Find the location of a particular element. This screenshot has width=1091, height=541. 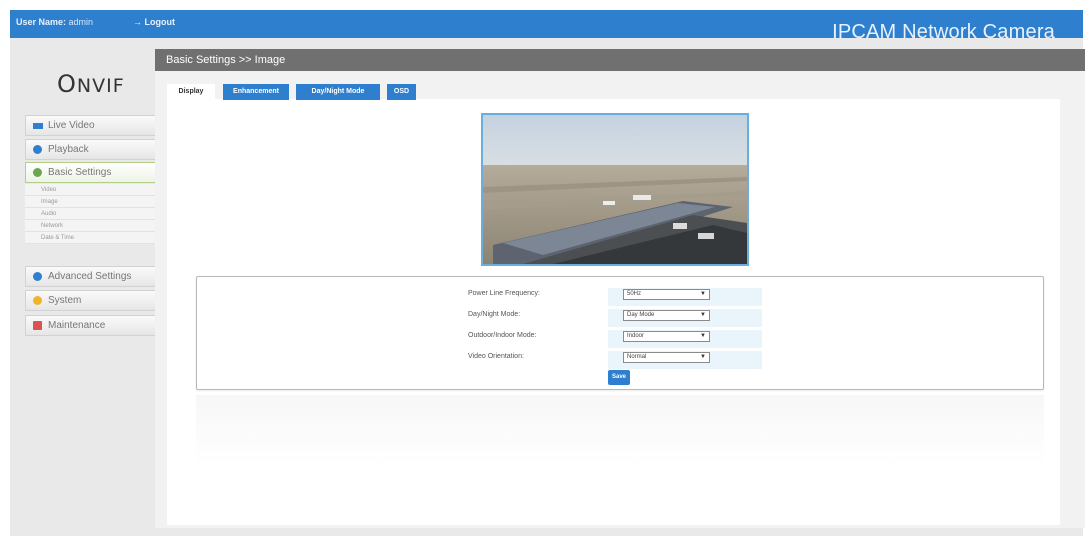

power-line-frequency-select: 50Hz ▼ is located at coordinates (666, 294).